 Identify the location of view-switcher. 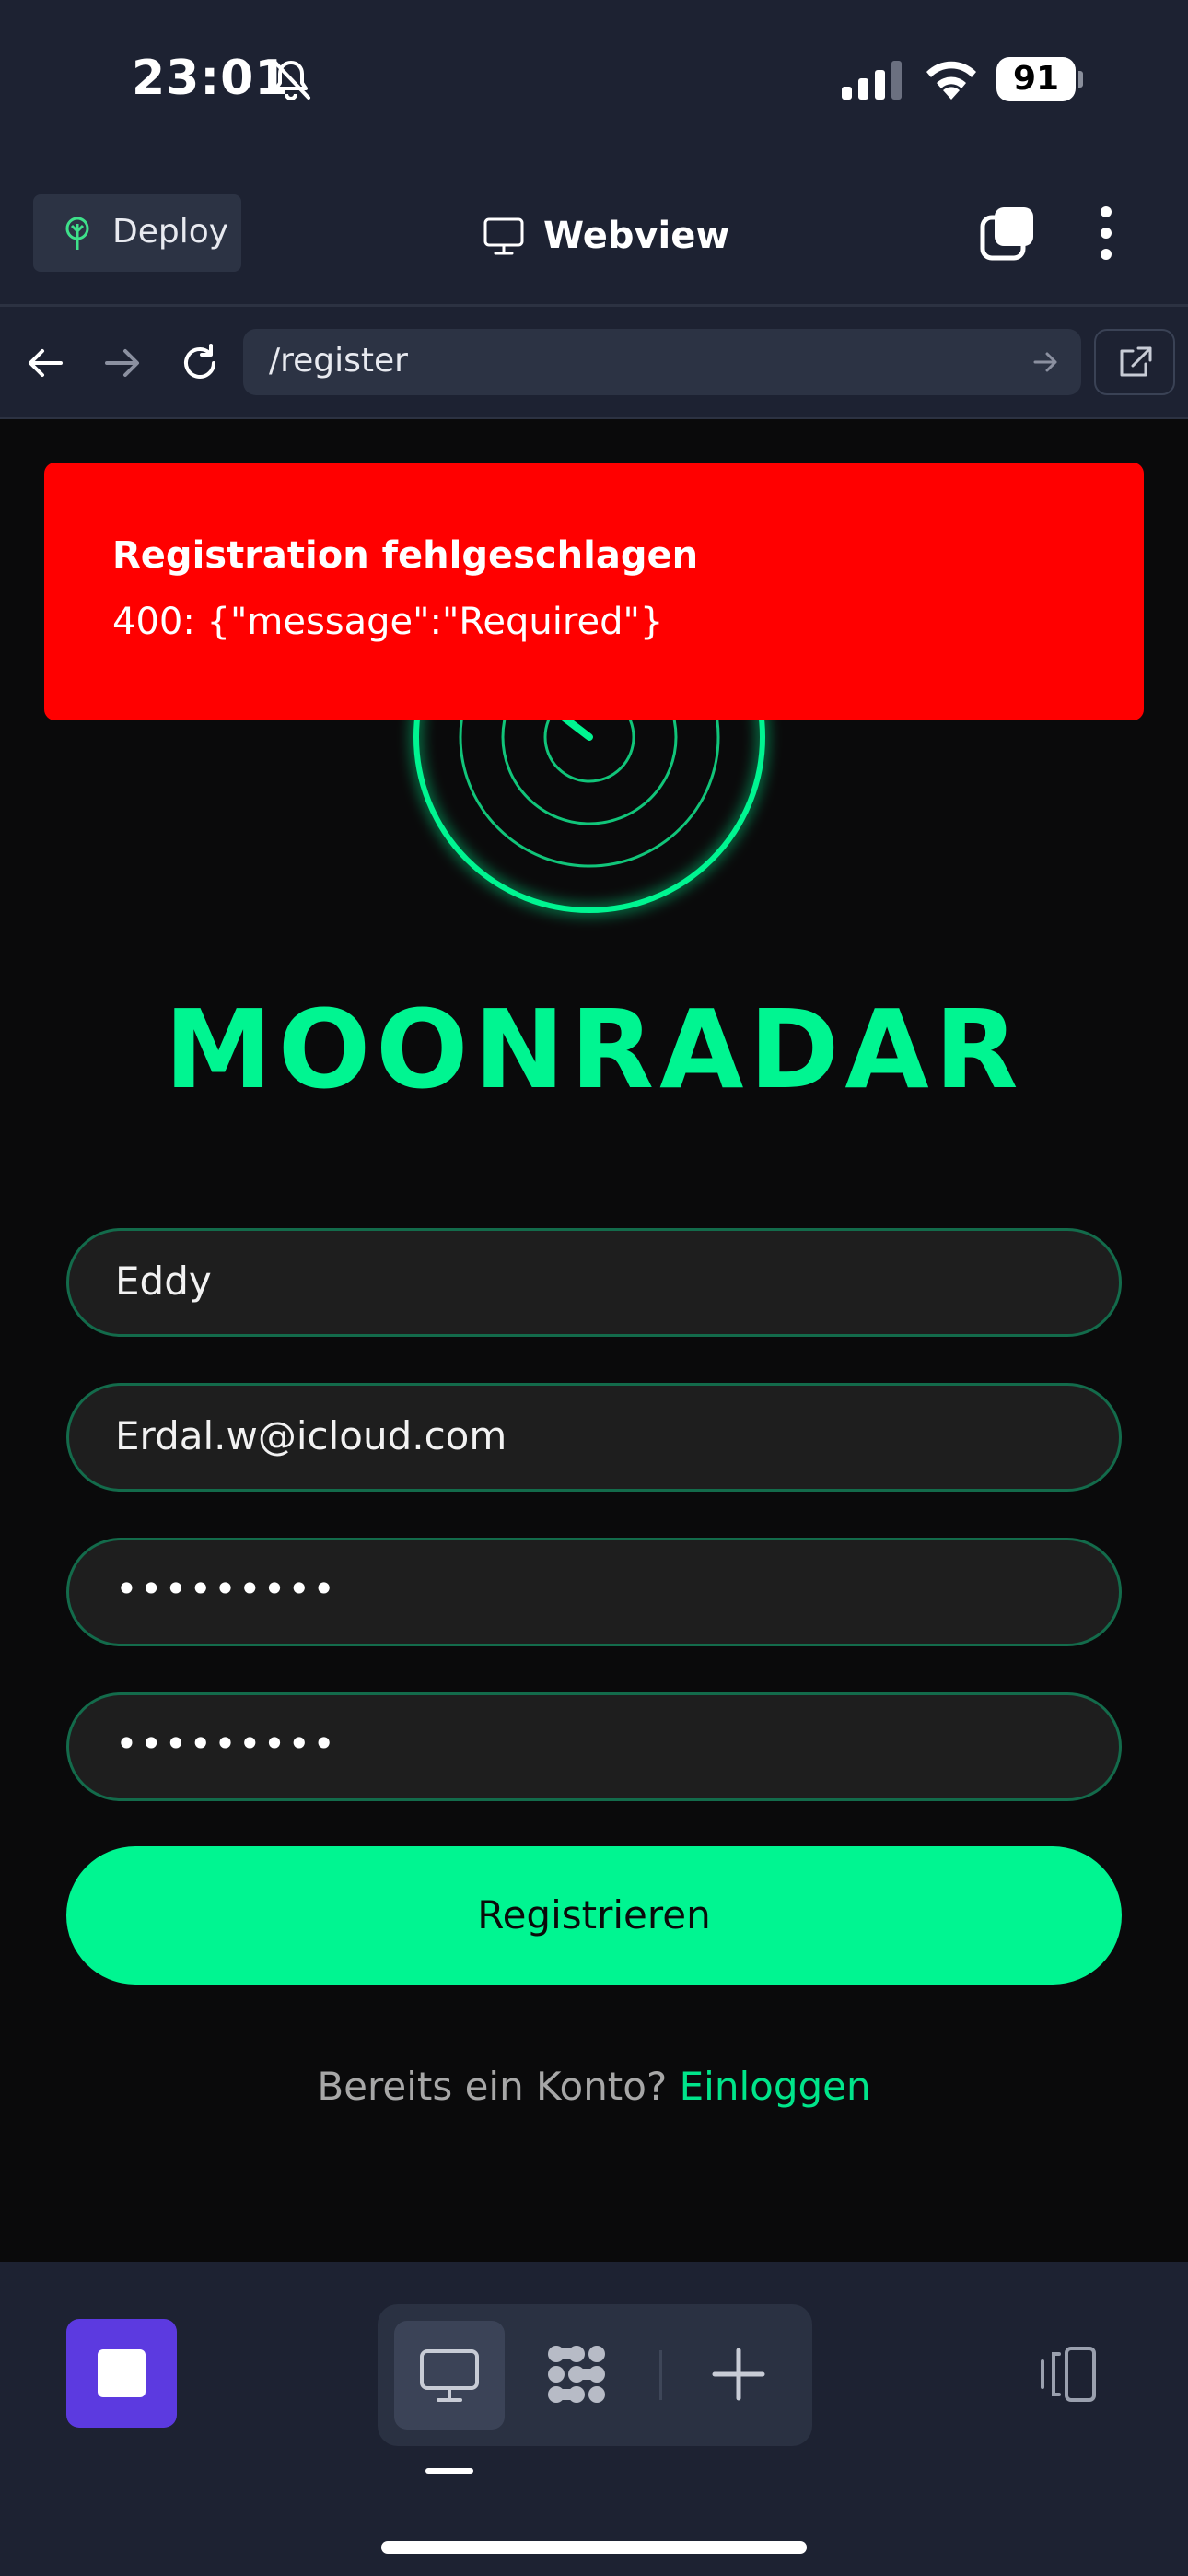
(595, 2375).